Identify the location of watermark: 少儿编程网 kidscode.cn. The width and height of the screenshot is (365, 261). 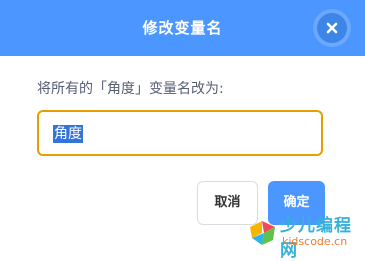
(306, 232).